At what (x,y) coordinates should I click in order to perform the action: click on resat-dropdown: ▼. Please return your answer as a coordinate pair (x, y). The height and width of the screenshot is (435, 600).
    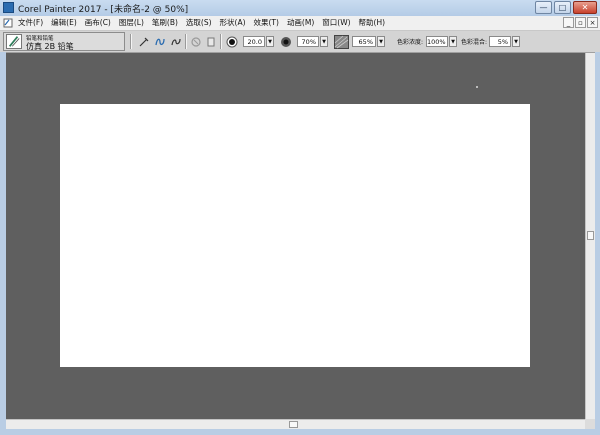
    Looking at the image, I should click on (453, 41).